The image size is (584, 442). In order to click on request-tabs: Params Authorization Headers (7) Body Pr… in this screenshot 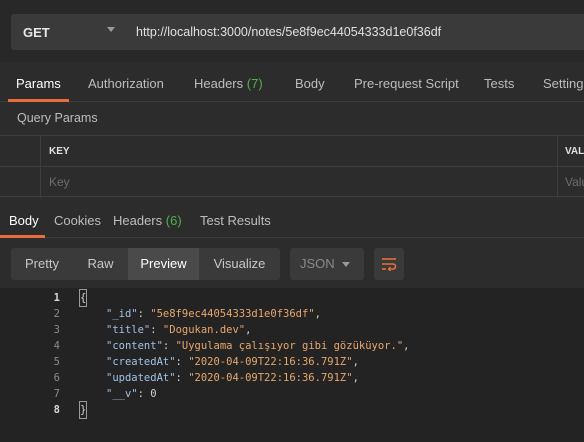, I will do `click(292, 84)`.